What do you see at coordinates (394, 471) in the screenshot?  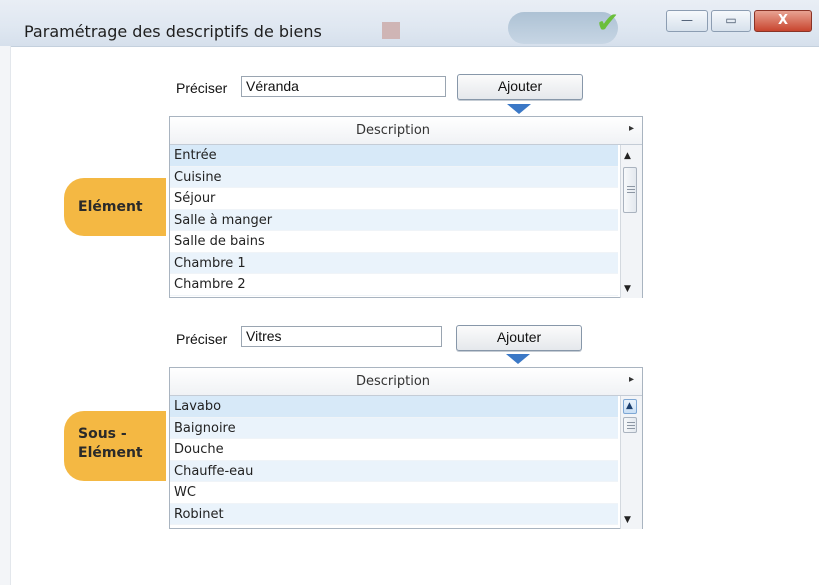 I see `list-item: Chauffe-eau` at bounding box center [394, 471].